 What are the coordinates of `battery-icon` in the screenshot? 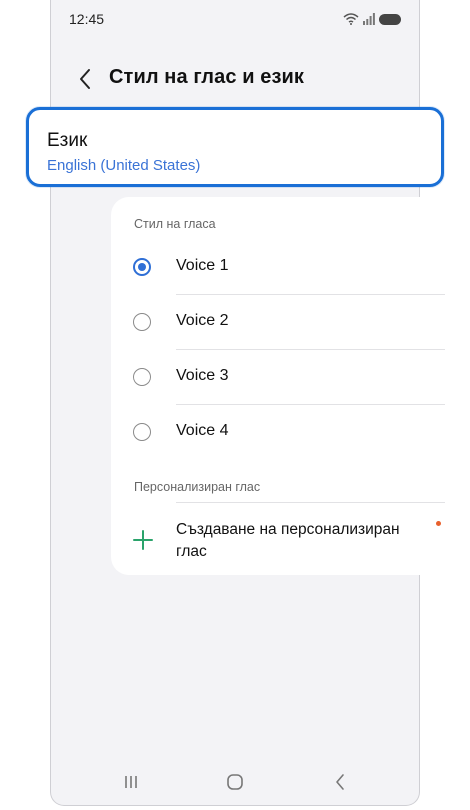 It's located at (390, 19).